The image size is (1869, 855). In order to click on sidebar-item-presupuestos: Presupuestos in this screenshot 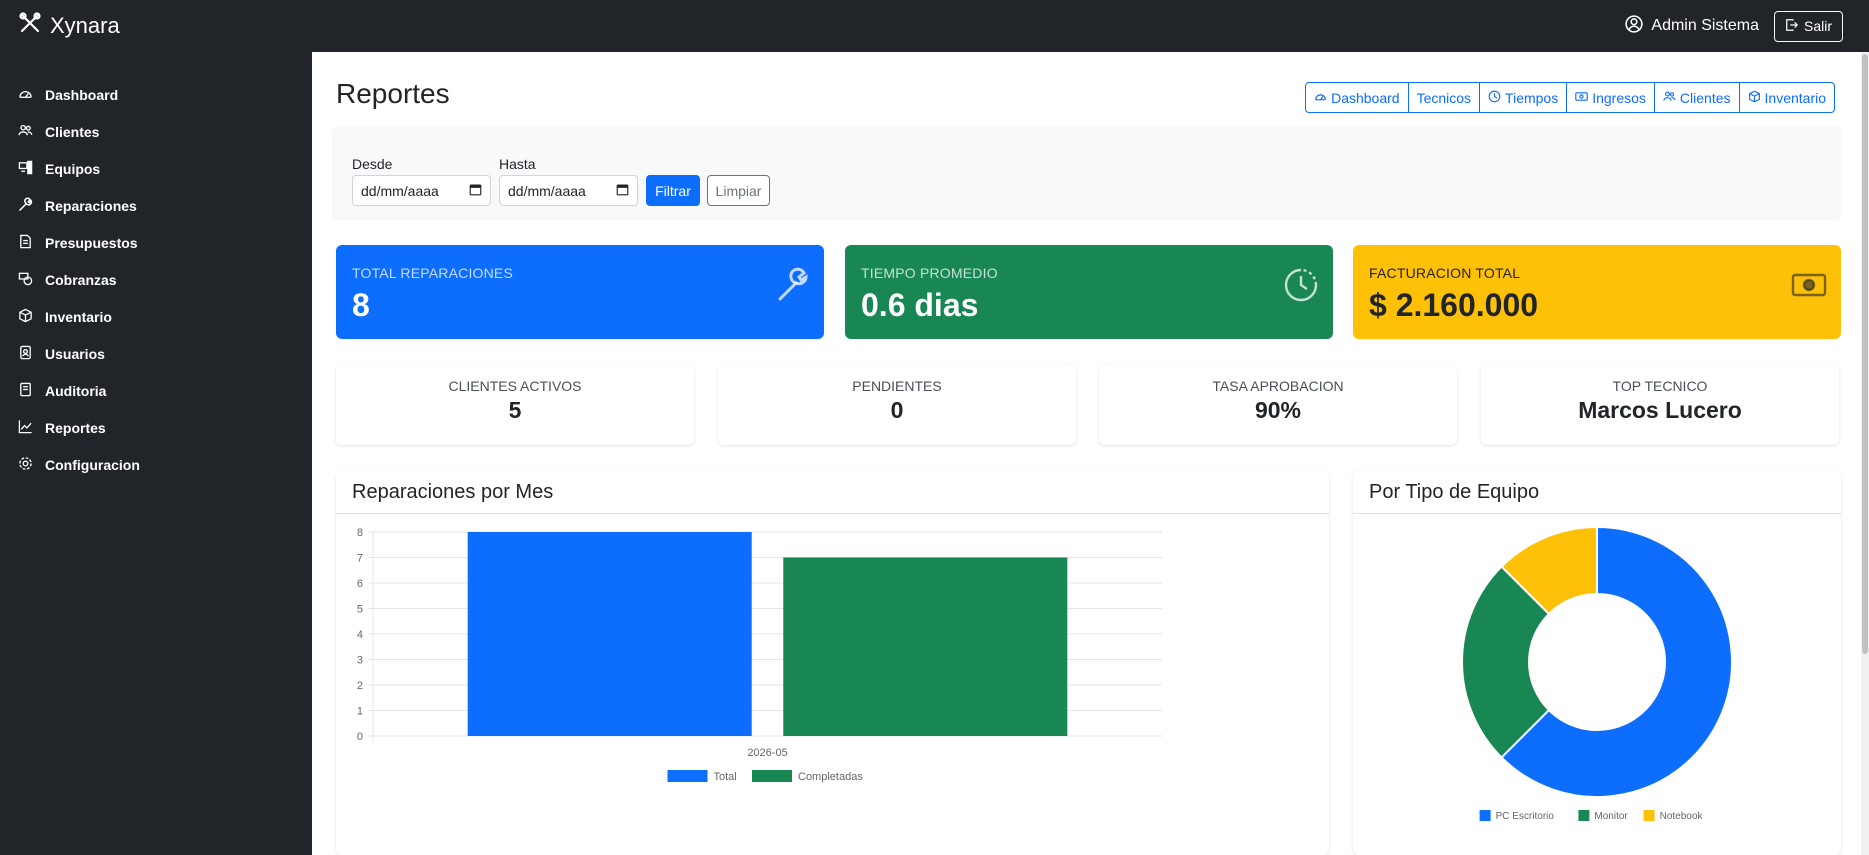, I will do `click(156, 242)`.